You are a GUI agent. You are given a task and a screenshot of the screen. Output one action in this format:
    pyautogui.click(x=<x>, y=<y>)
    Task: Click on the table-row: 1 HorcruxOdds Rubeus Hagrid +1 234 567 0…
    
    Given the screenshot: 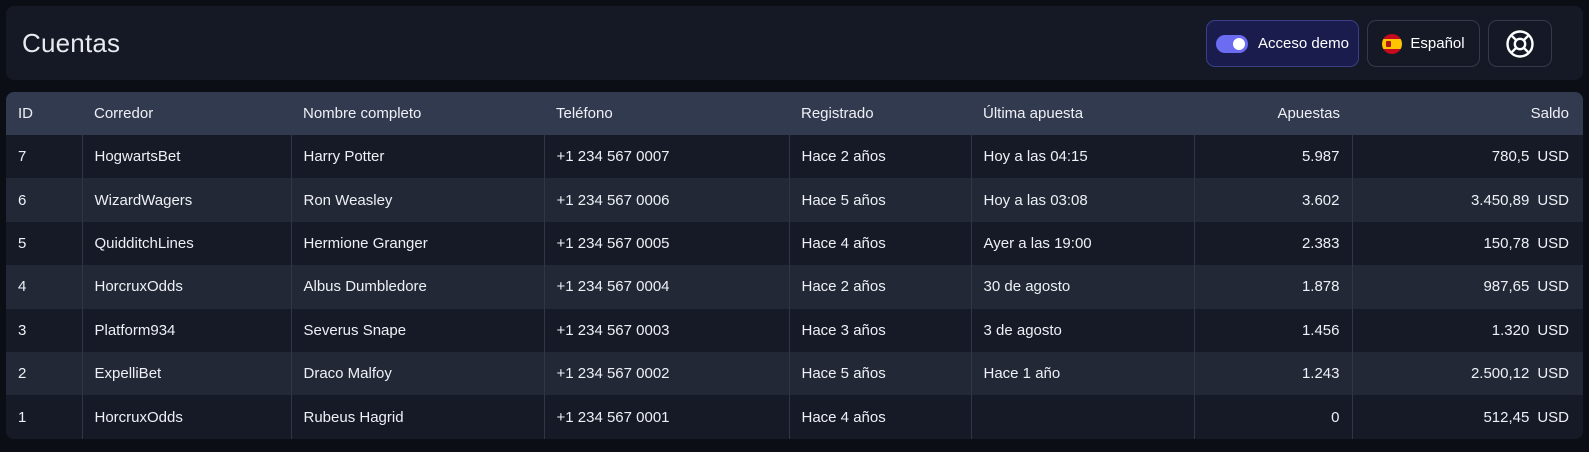 What is the action you would take?
    pyautogui.click(x=794, y=417)
    